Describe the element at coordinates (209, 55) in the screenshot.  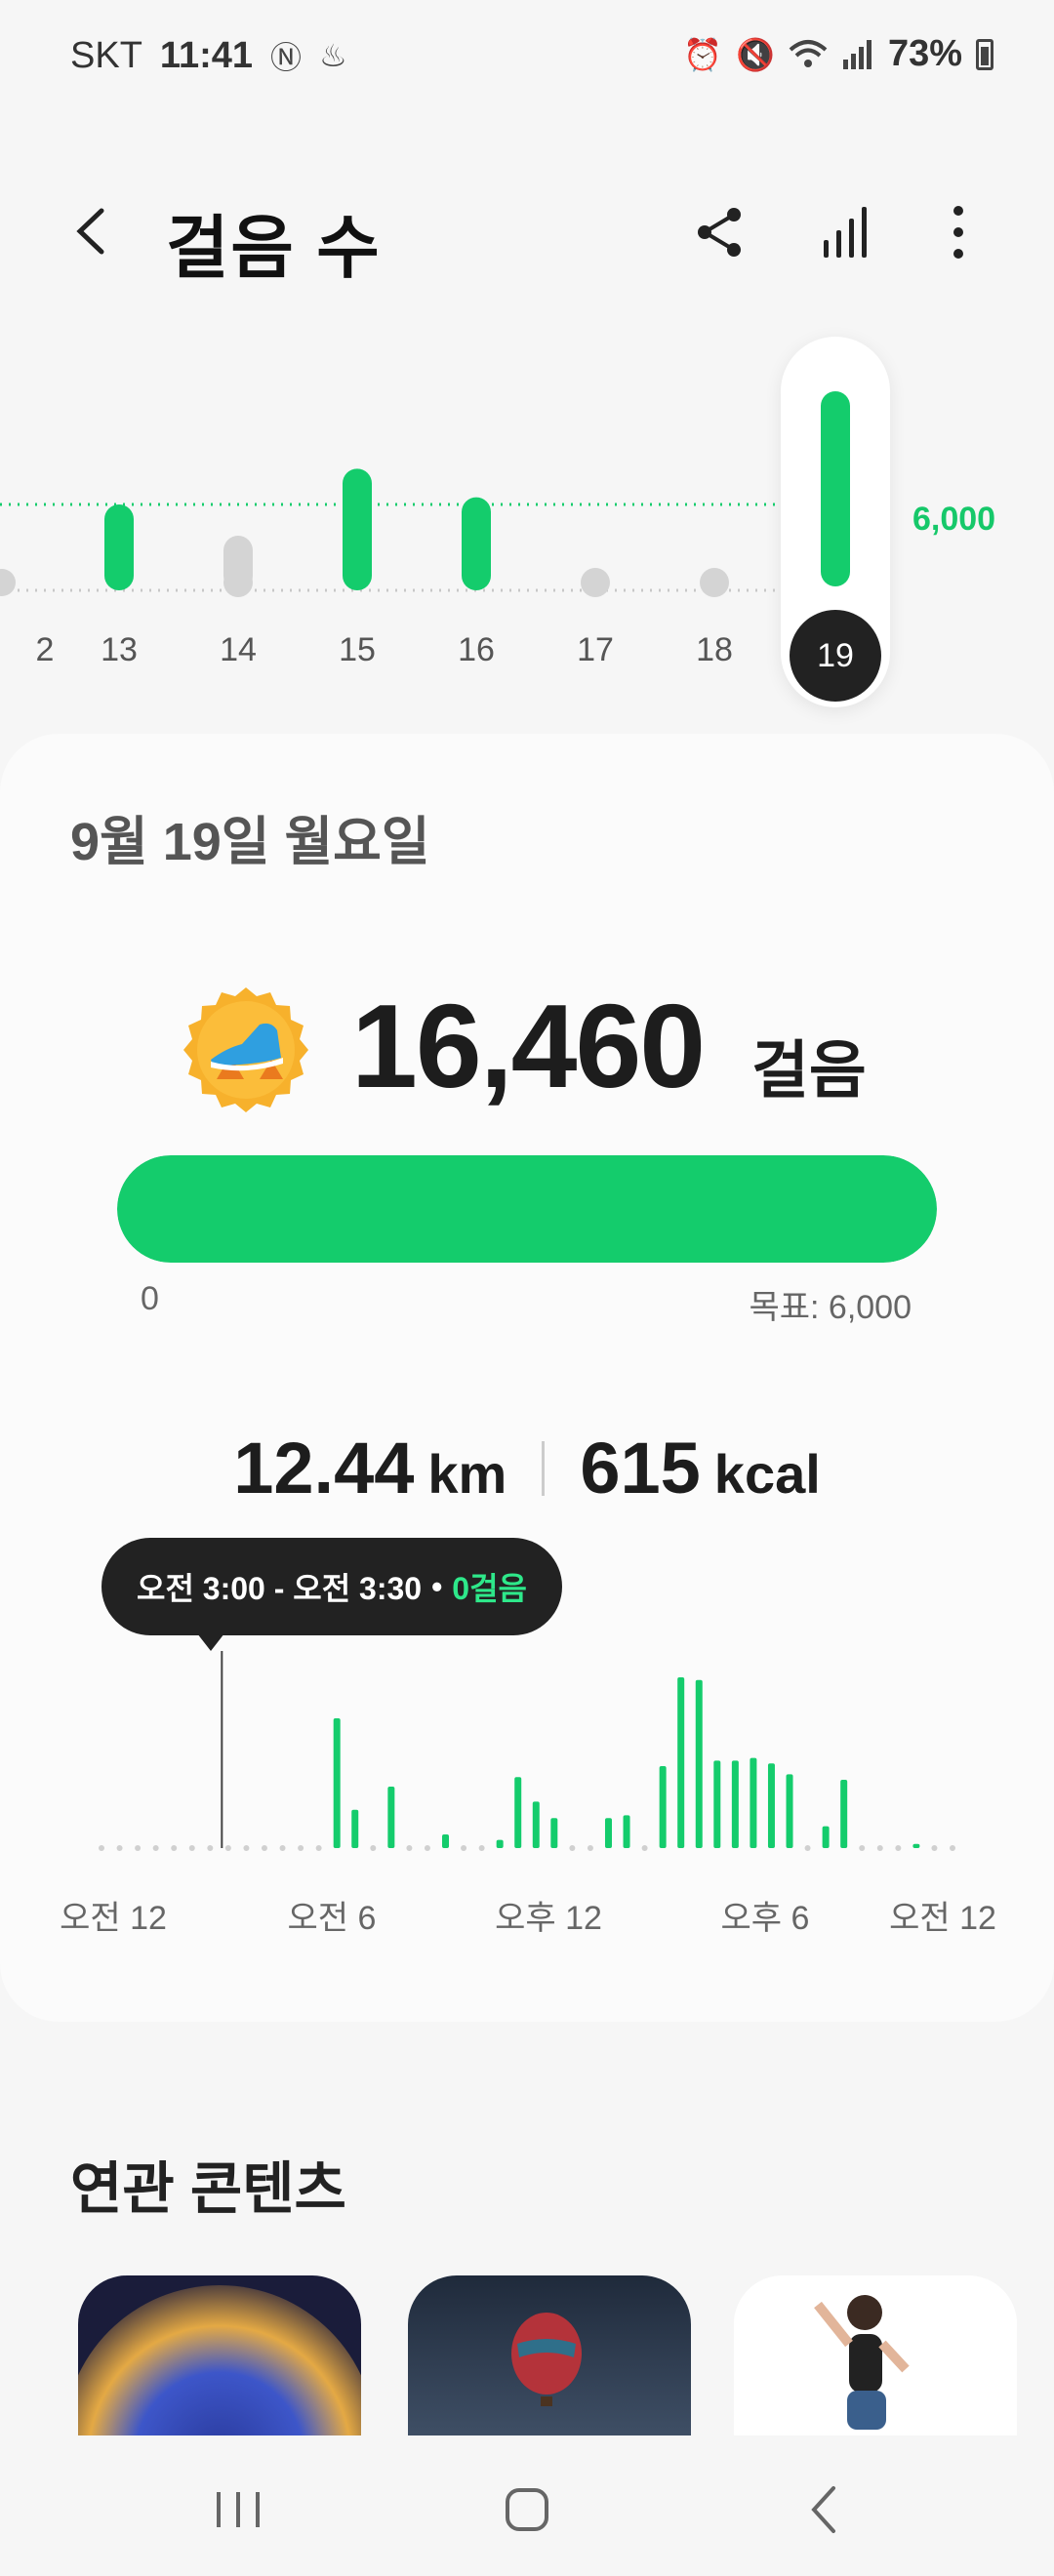
I see `status-left: SKT 11:41 Ⓝ ♨` at that location.